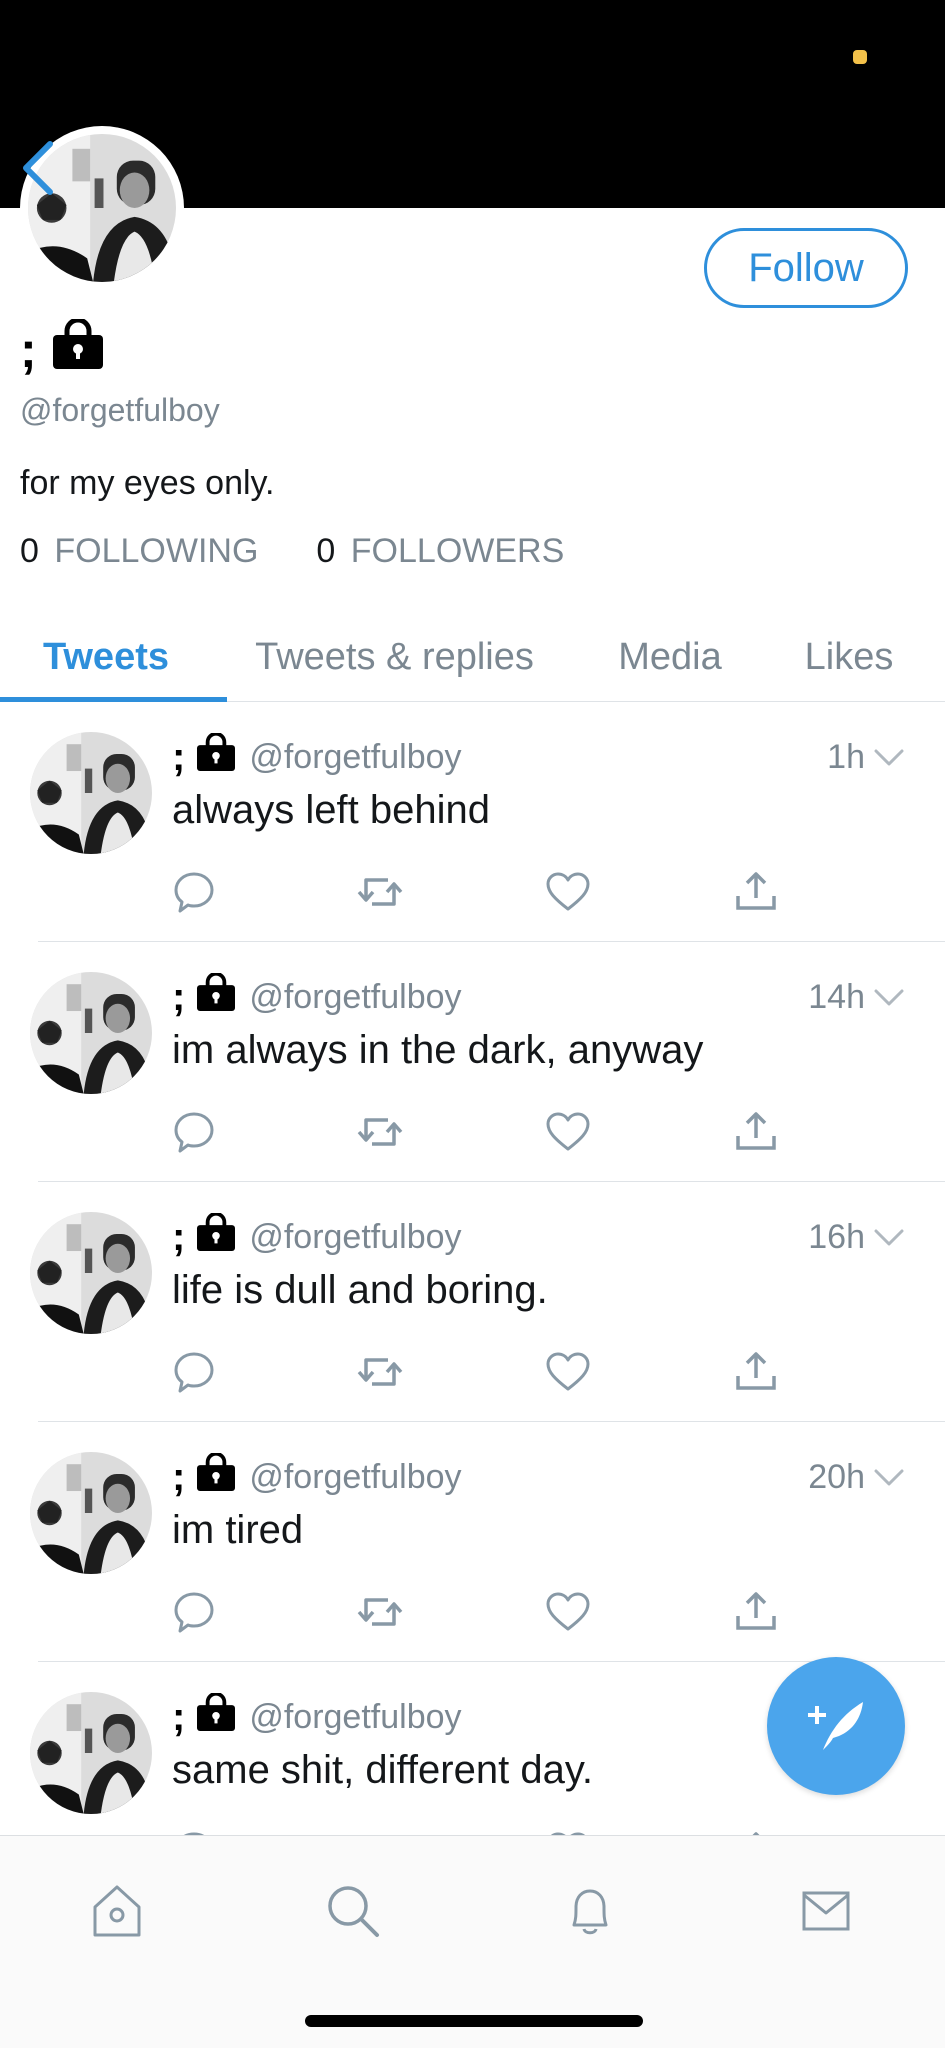 The width and height of the screenshot is (945, 2048). I want to click on tab-tweets-replies: Tweets & replies, so click(394, 657).